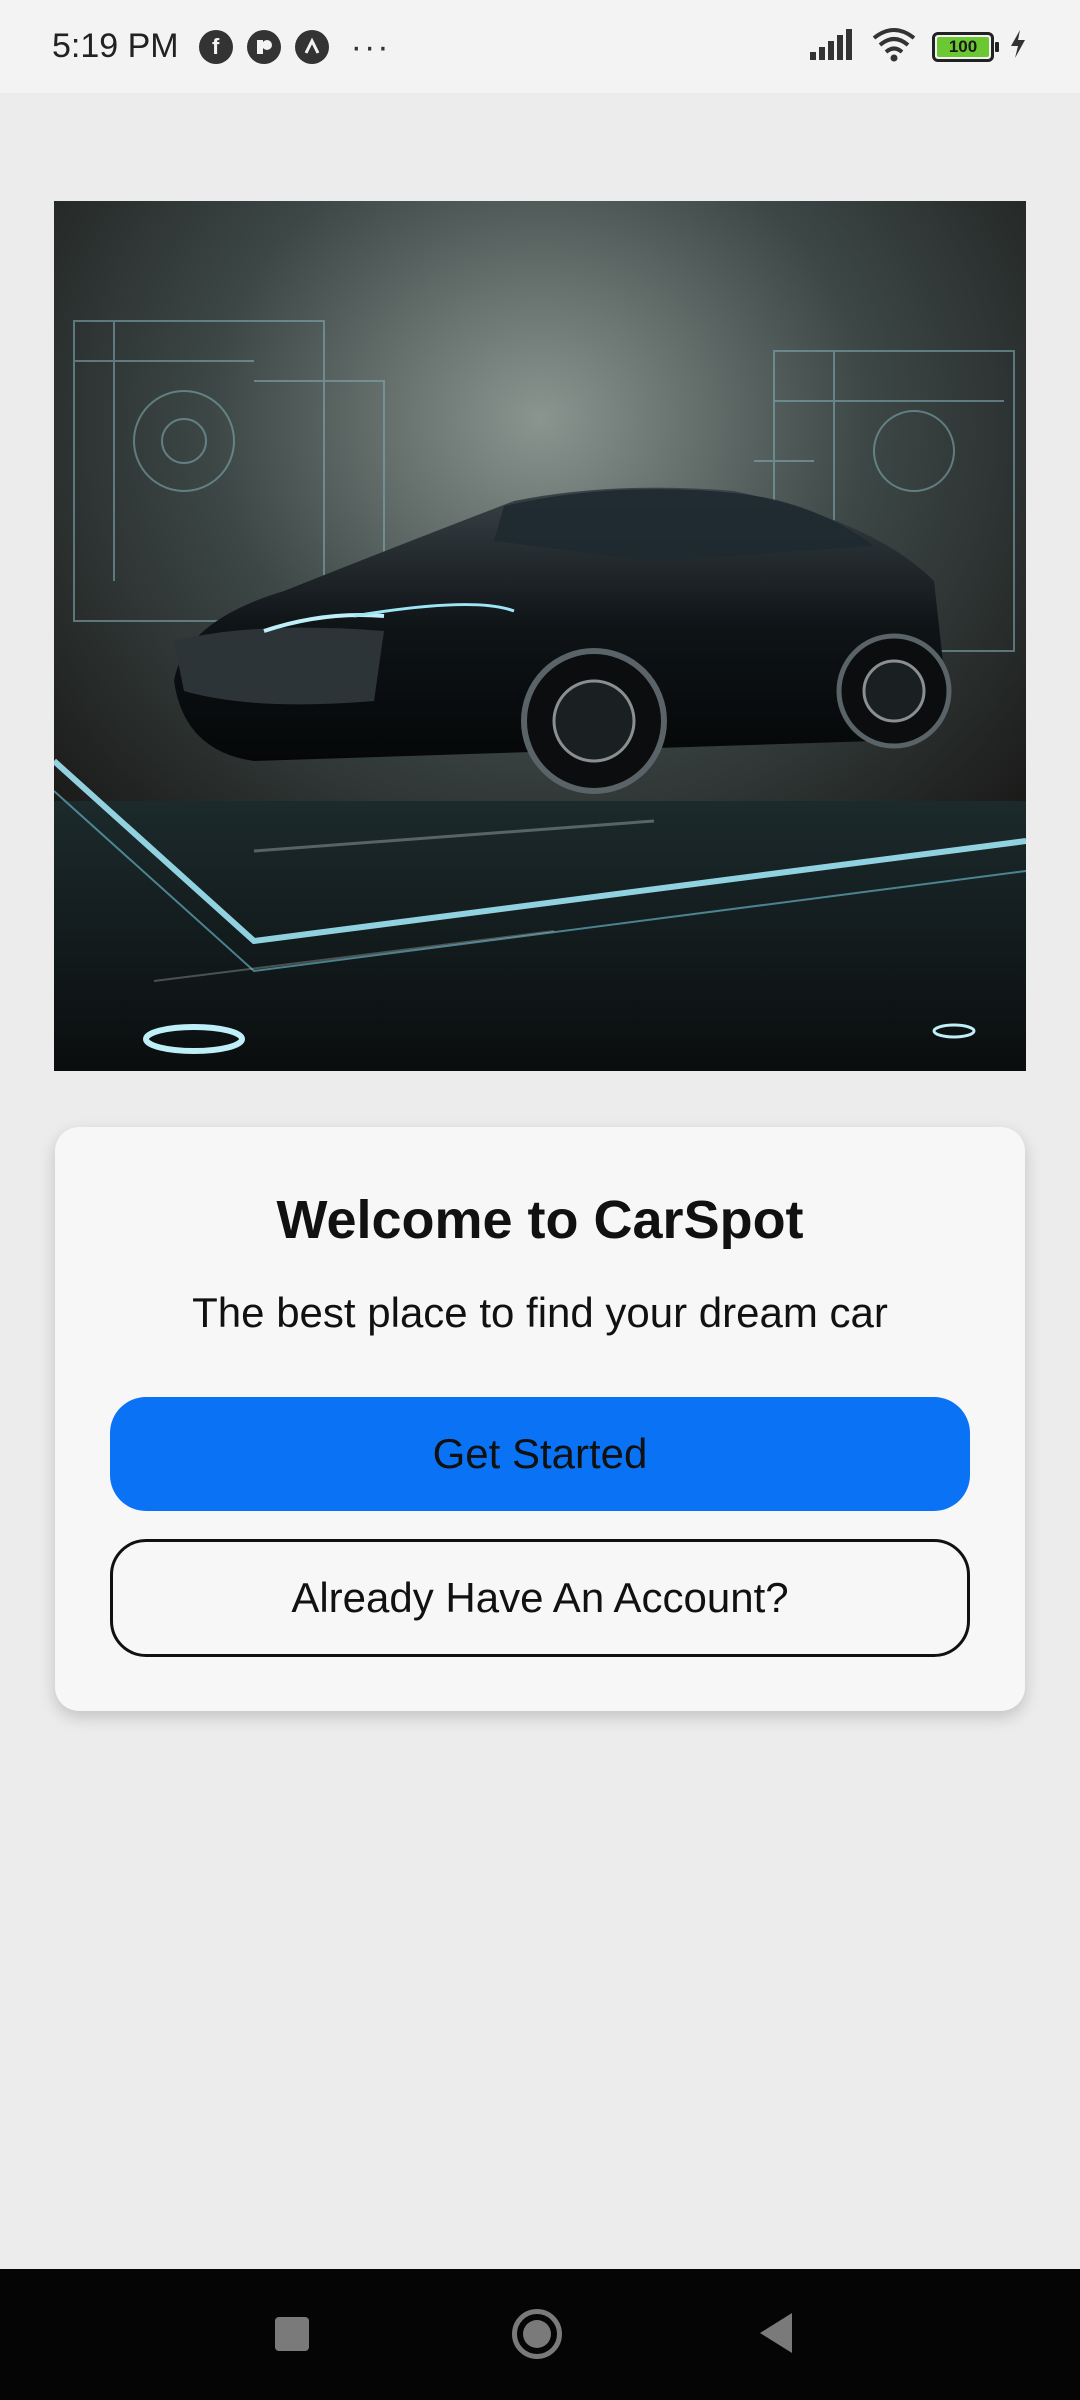 The width and height of the screenshot is (1080, 2400). I want to click on welcome-subtitle: The best place to find your dream car, so click(540, 1312).